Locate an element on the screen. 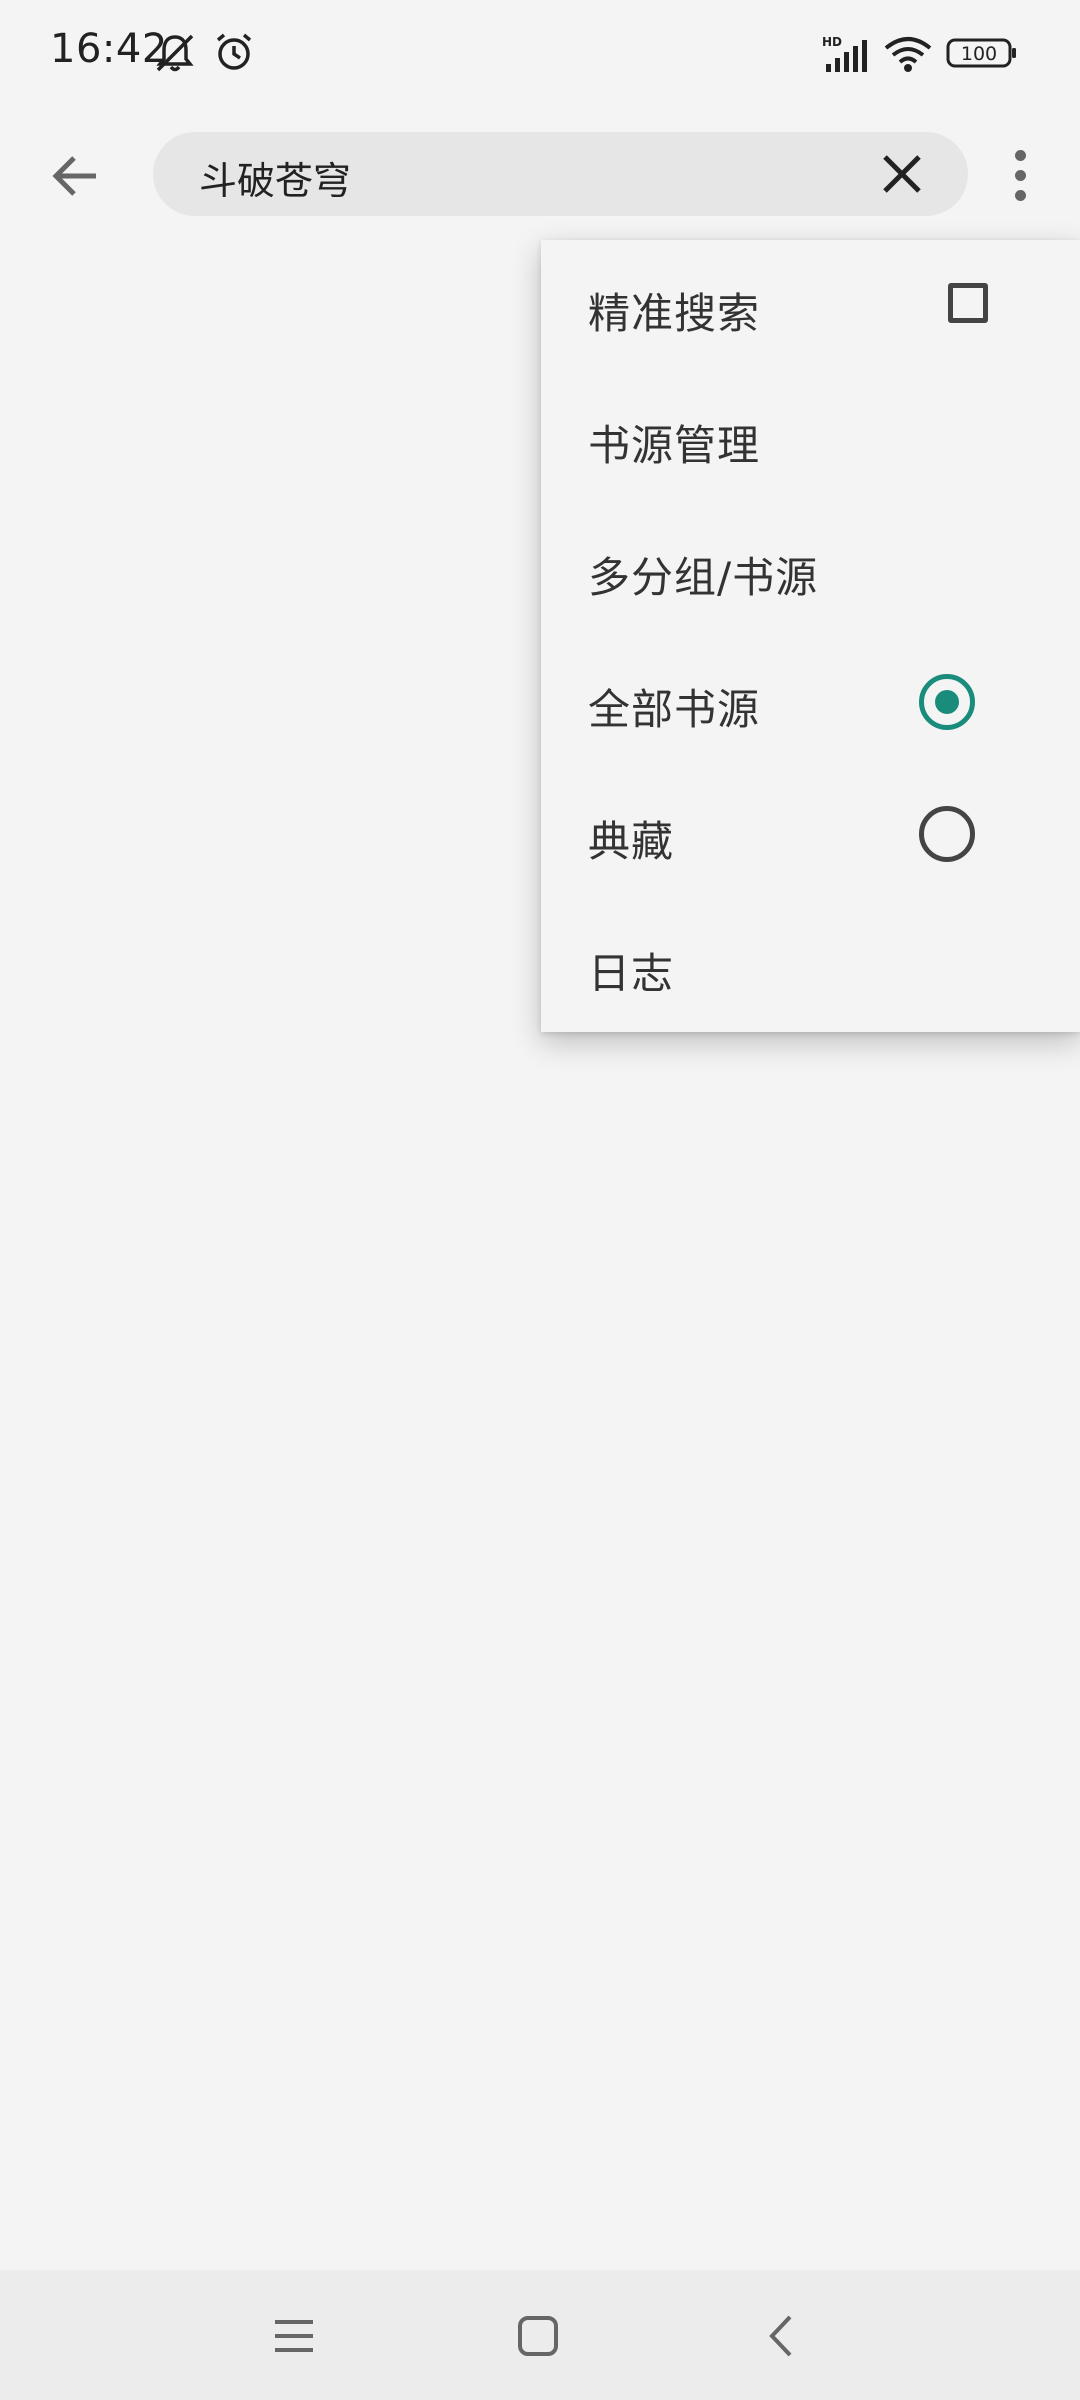 This screenshot has height=2400, width=1080. menu-item-multi-group: 多分组/书源 is located at coordinates (810, 570).